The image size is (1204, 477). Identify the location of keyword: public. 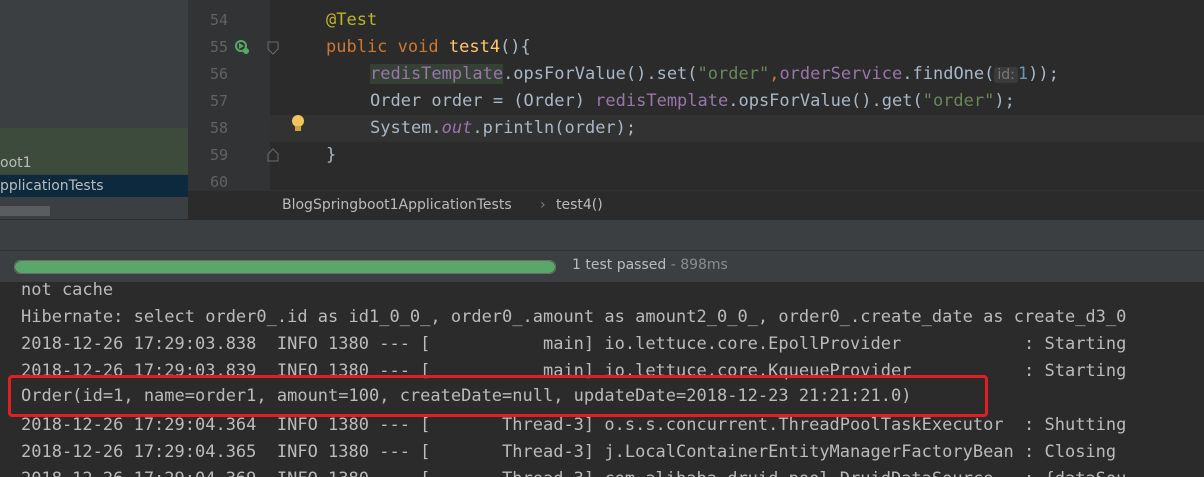
(357, 47).